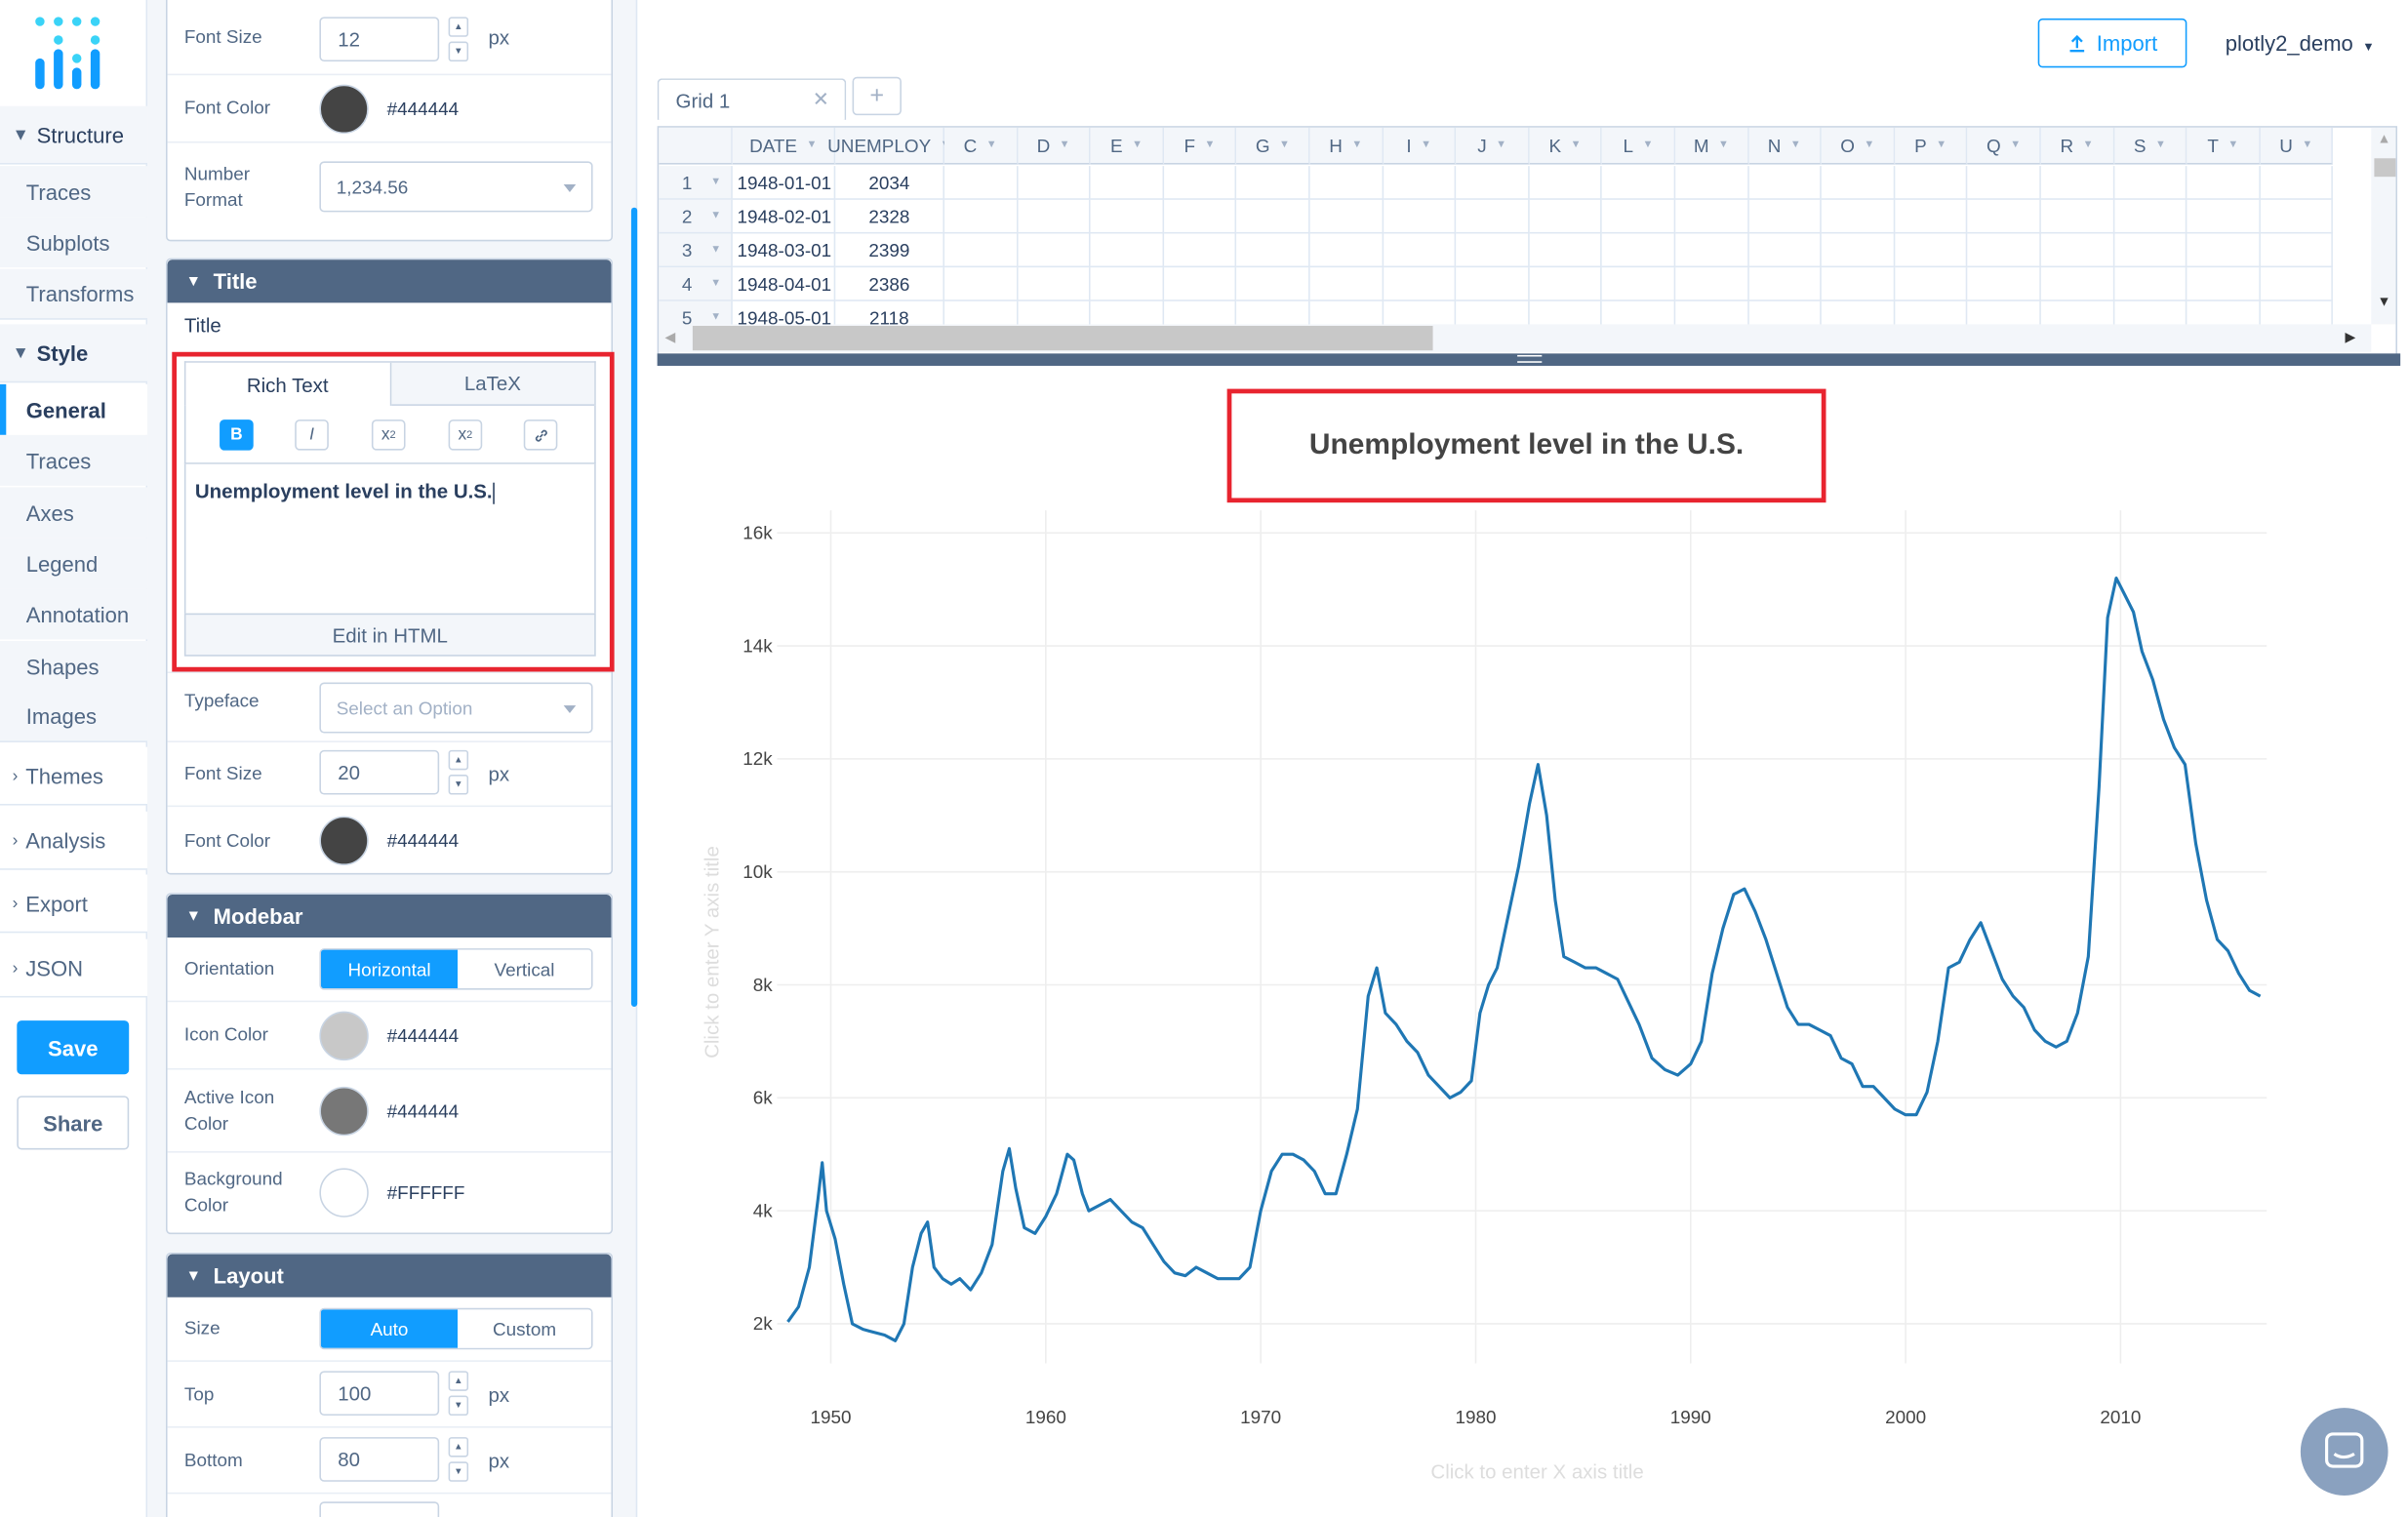 This screenshot has height=1517, width=2408. I want to click on user-menu: plotly2_demo ▼, so click(2300, 43).